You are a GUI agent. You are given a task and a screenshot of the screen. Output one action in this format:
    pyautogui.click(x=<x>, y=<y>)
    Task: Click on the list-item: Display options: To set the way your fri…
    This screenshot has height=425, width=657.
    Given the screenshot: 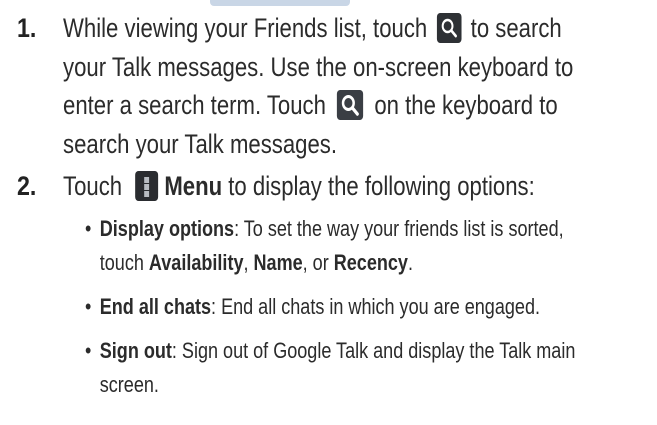 What is the action you would take?
    pyautogui.click(x=368, y=246)
    